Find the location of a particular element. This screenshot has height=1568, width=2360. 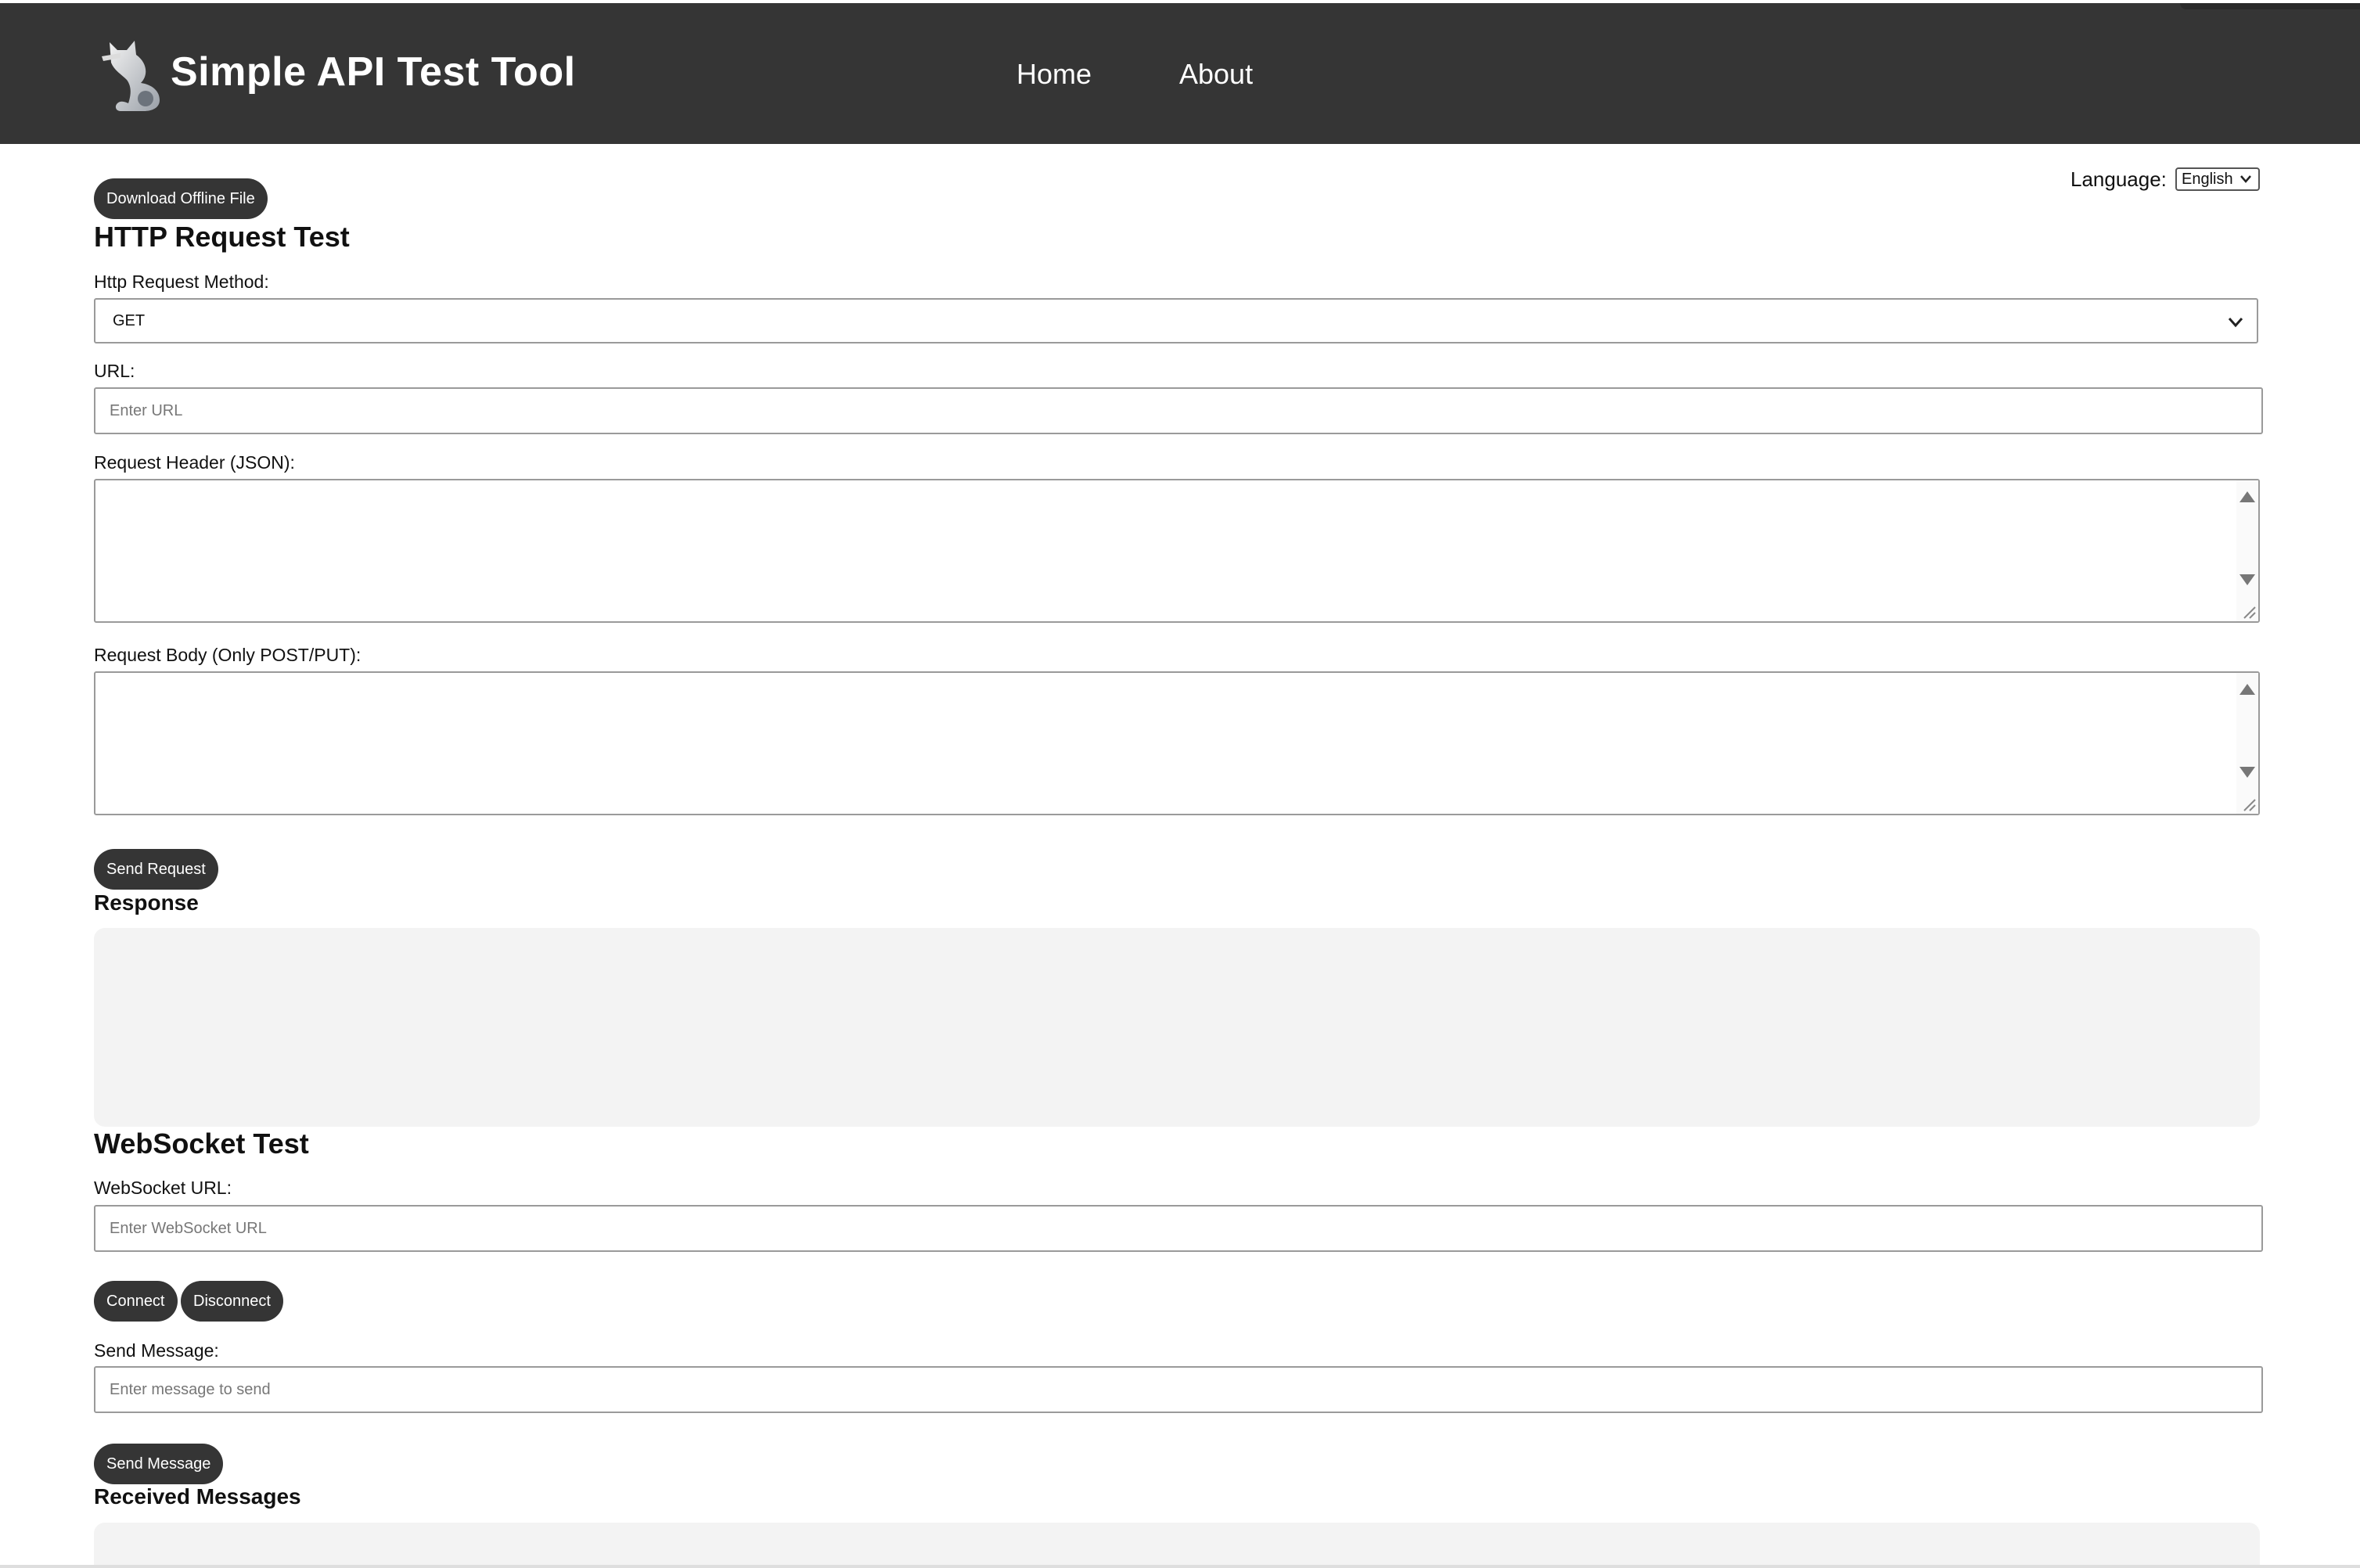

websocket-section-title: WebSocket Test is located at coordinates (202, 1143).